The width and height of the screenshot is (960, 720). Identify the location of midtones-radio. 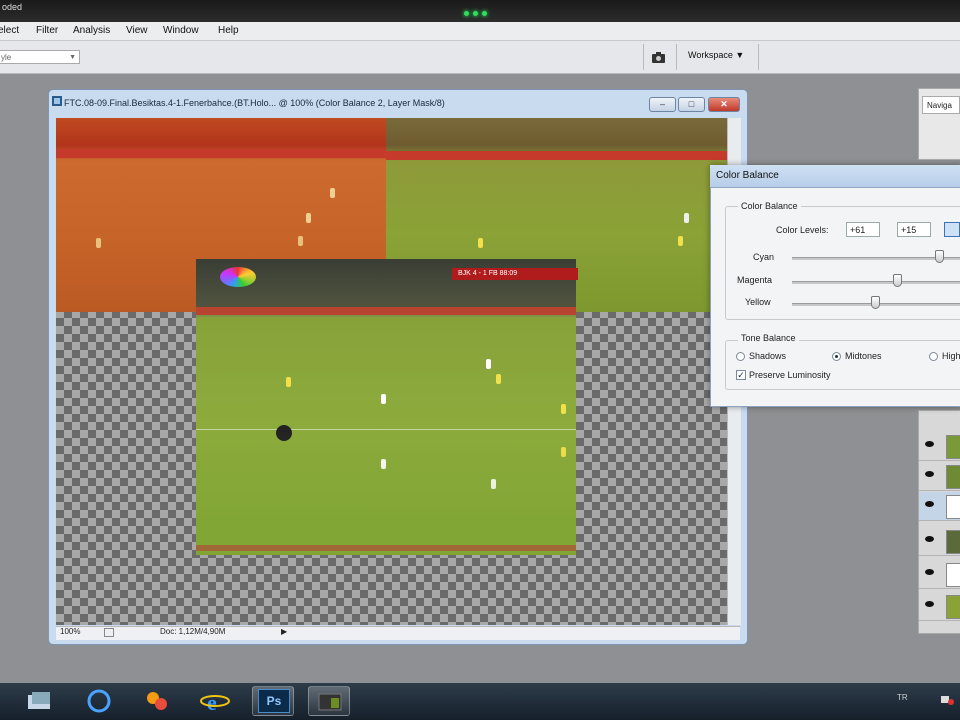
(836, 356).